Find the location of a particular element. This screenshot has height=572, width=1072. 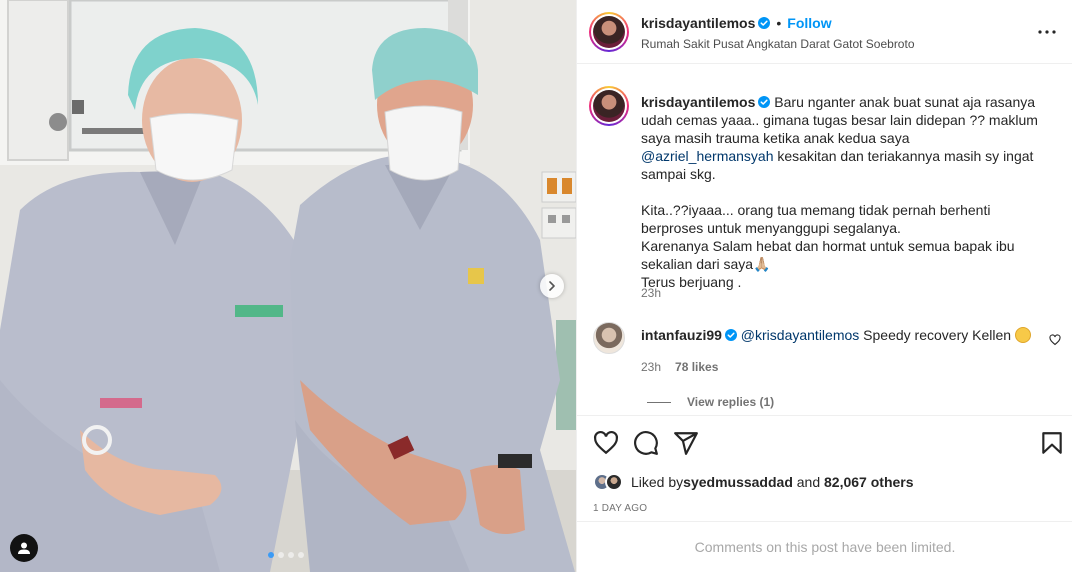

replies-line-divider is located at coordinates (659, 402).